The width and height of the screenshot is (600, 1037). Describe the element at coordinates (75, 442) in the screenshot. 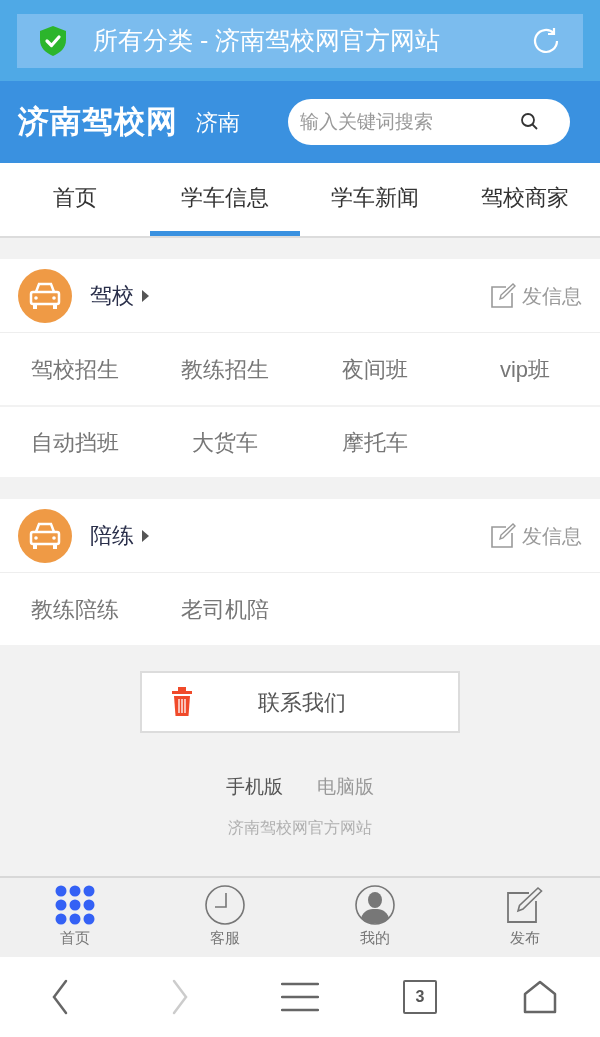

I see `category-link: 自动挡班` at that location.